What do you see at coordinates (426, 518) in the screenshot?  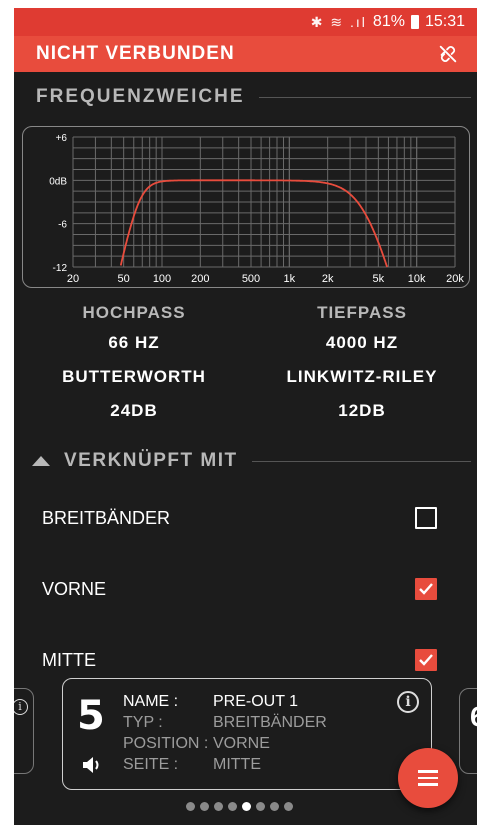 I see `checkbox-breitbaender` at bounding box center [426, 518].